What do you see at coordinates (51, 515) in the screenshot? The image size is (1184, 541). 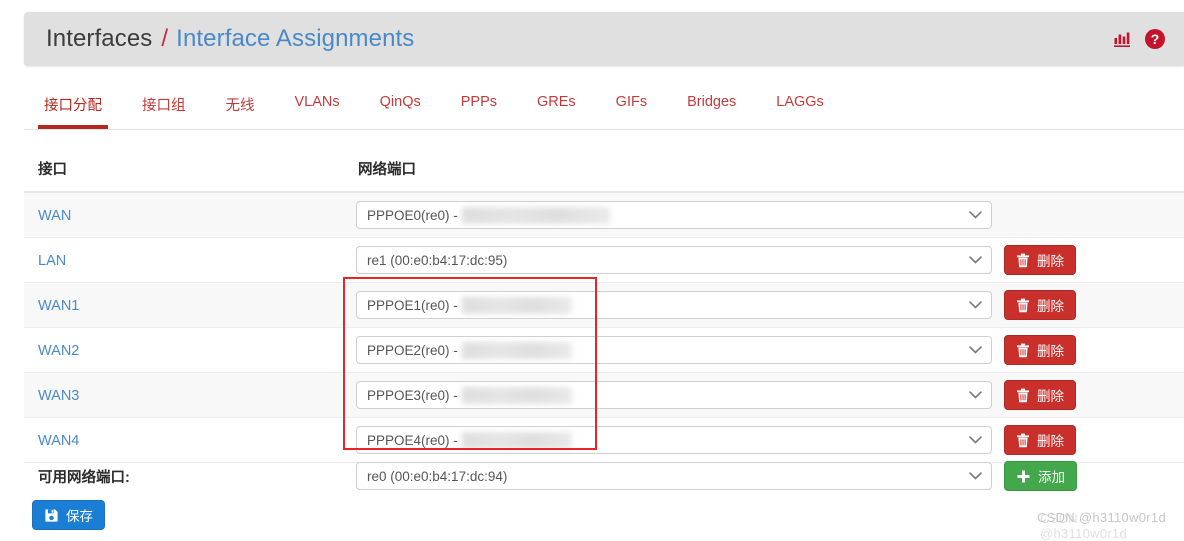 I see `save-icon` at bounding box center [51, 515].